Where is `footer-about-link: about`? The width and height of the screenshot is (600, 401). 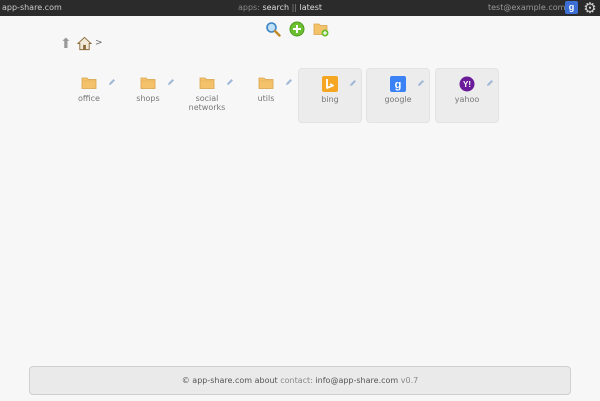
footer-about-link: about is located at coordinates (266, 380).